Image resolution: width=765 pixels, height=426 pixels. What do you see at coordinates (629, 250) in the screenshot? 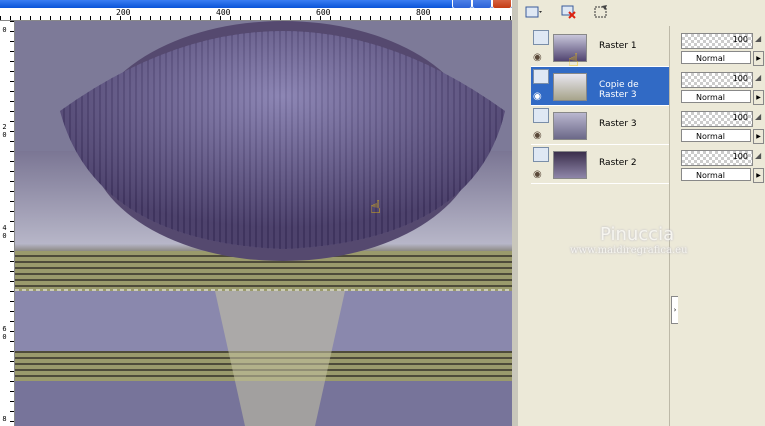
I see `watermark-site: www.maidiregrafica.eu` at bounding box center [629, 250].